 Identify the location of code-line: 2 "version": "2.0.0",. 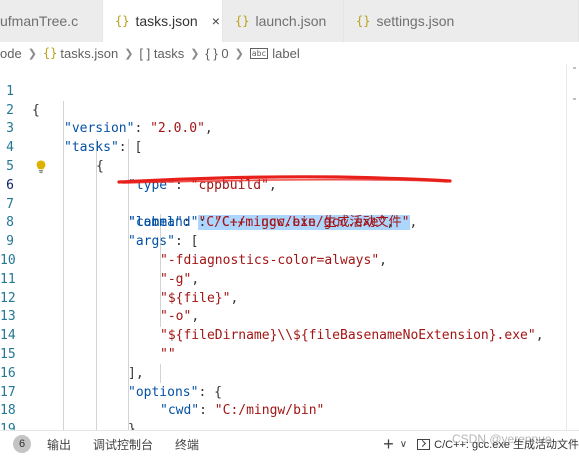
(289, 110).